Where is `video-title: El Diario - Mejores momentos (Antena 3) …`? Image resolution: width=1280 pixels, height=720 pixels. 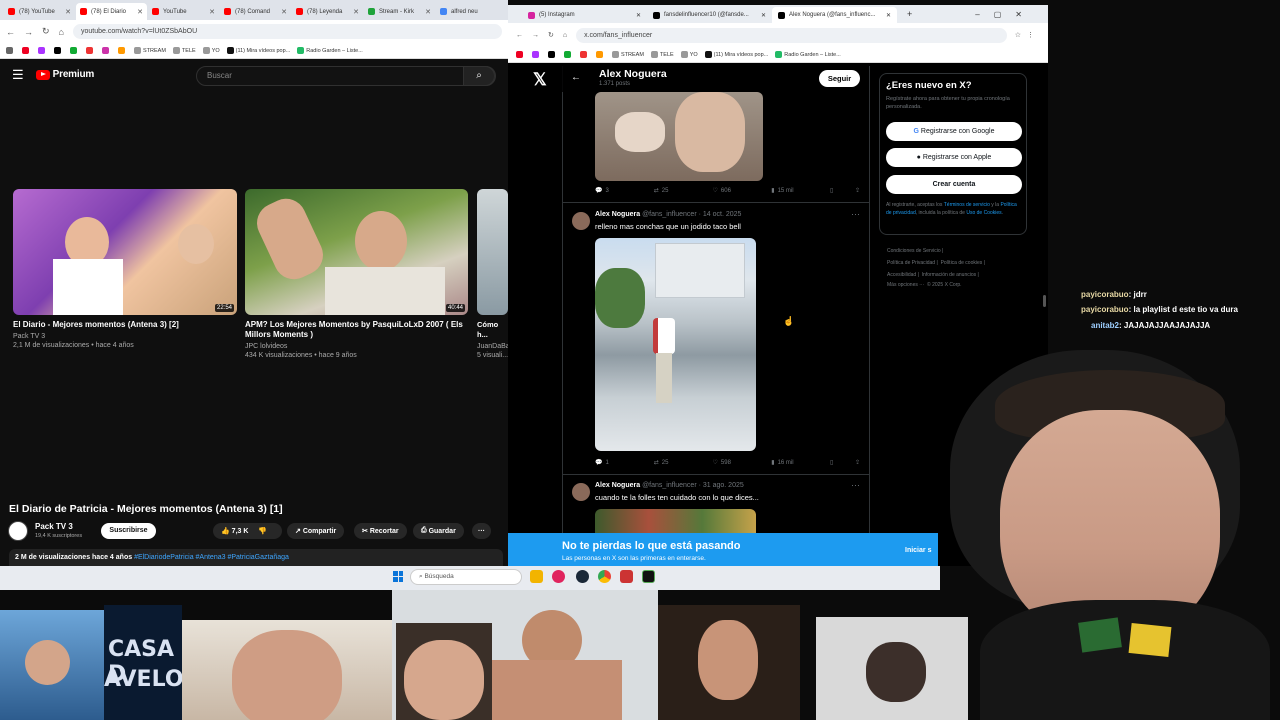 video-title: El Diario - Mejores momentos (Antena 3) … is located at coordinates (125, 325).